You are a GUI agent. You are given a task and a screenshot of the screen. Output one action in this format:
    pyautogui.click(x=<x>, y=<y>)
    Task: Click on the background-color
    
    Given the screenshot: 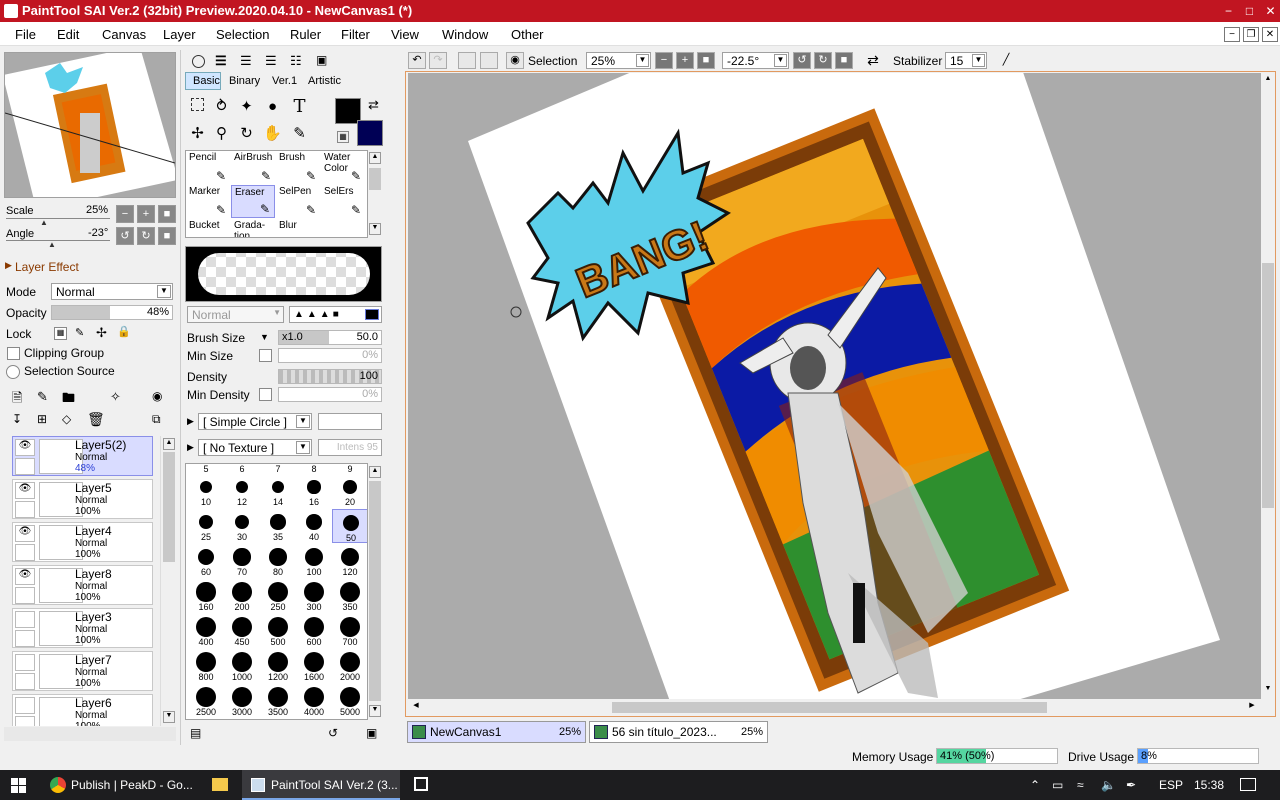 What is the action you would take?
    pyautogui.click(x=370, y=133)
    